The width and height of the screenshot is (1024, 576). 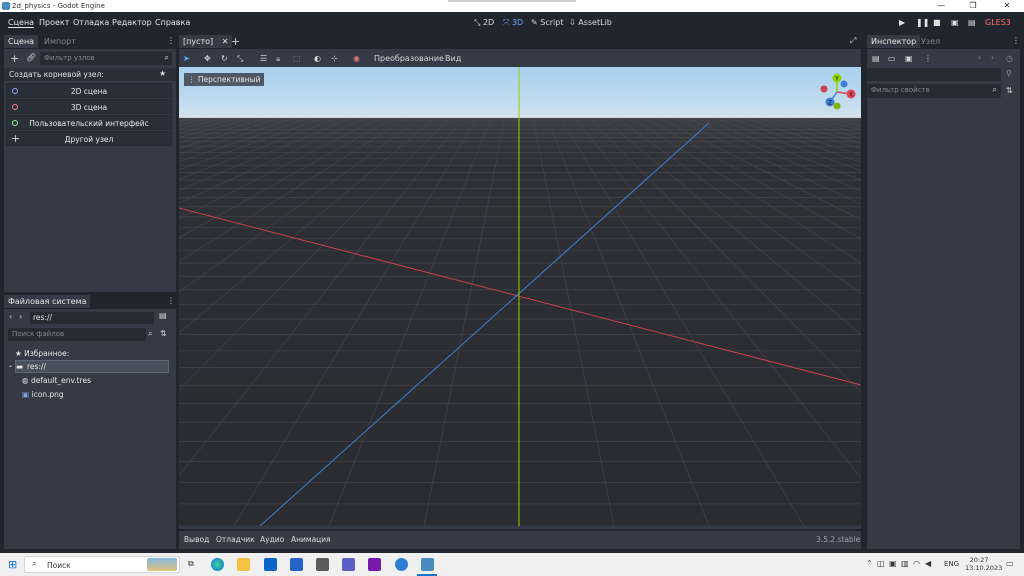 What do you see at coordinates (56, 380) in the screenshot?
I see `file-default-env: ◍ default_env.tres` at bounding box center [56, 380].